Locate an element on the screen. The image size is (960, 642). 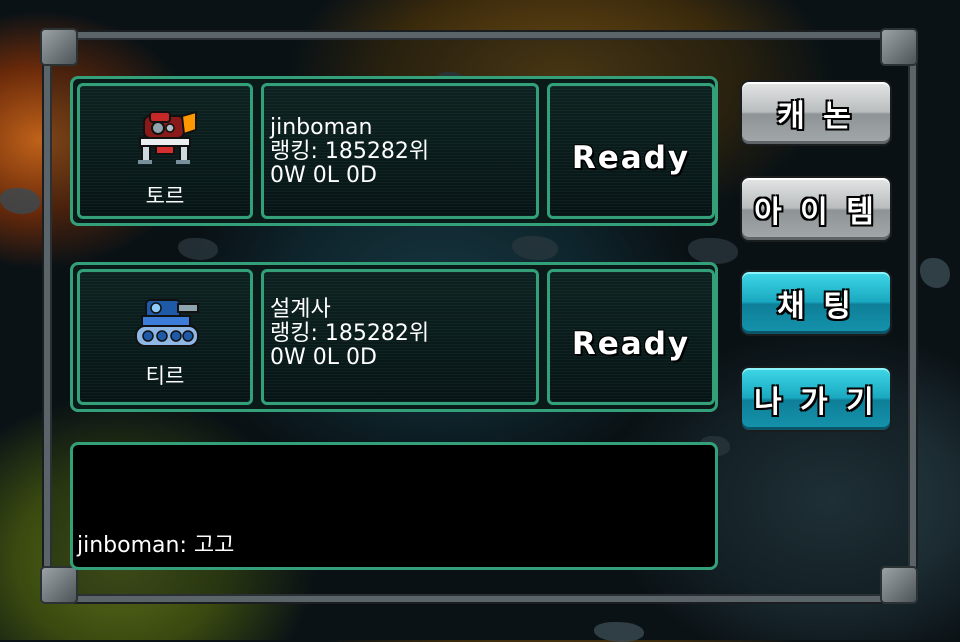
tank-cell: 티르 is located at coordinates (165, 337).